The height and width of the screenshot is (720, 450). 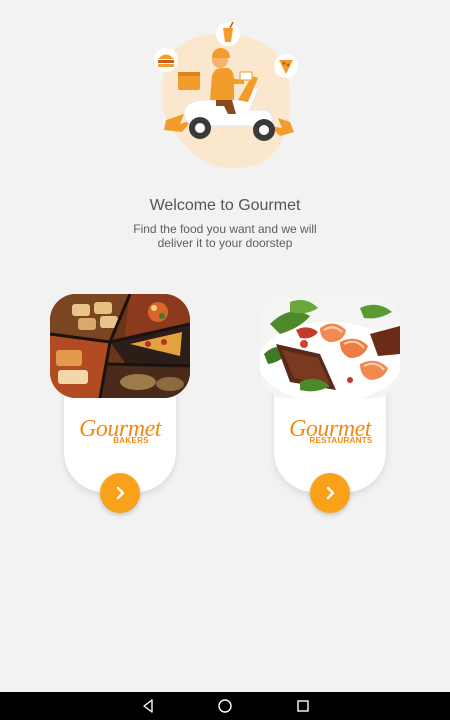 What do you see at coordinates (225, 229) in the screenshot?
I see `subtitle-line-1: Find the food you want and we will` at bounding box center [225, 229].